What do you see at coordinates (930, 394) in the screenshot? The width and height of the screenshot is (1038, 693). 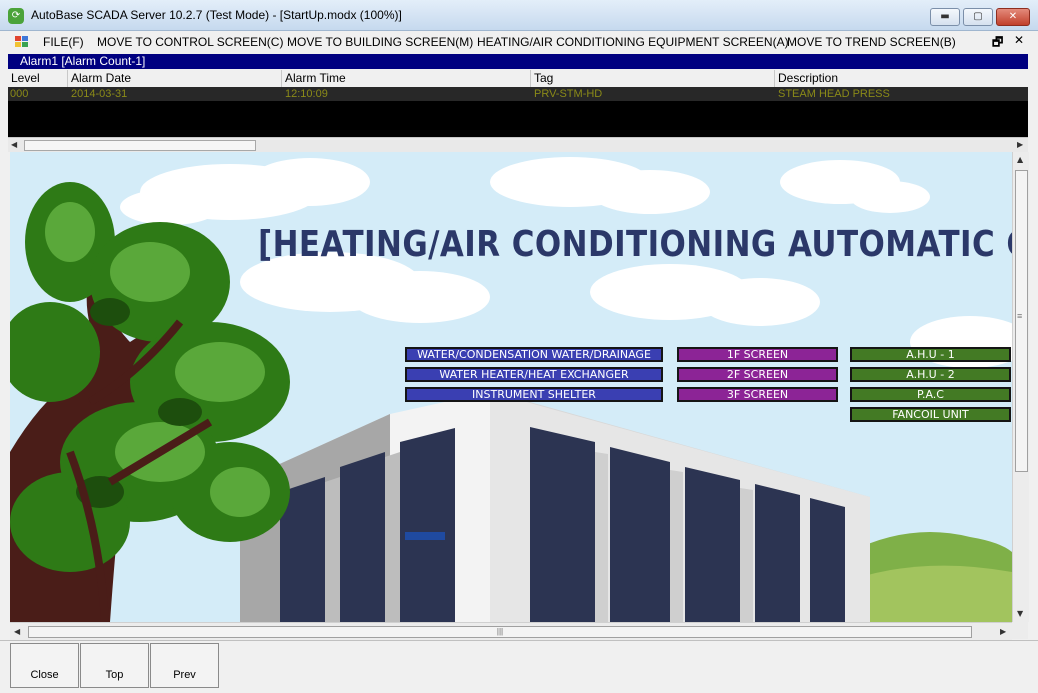 I see `pac-button: P.A.C` at bounding box center [930, 394].